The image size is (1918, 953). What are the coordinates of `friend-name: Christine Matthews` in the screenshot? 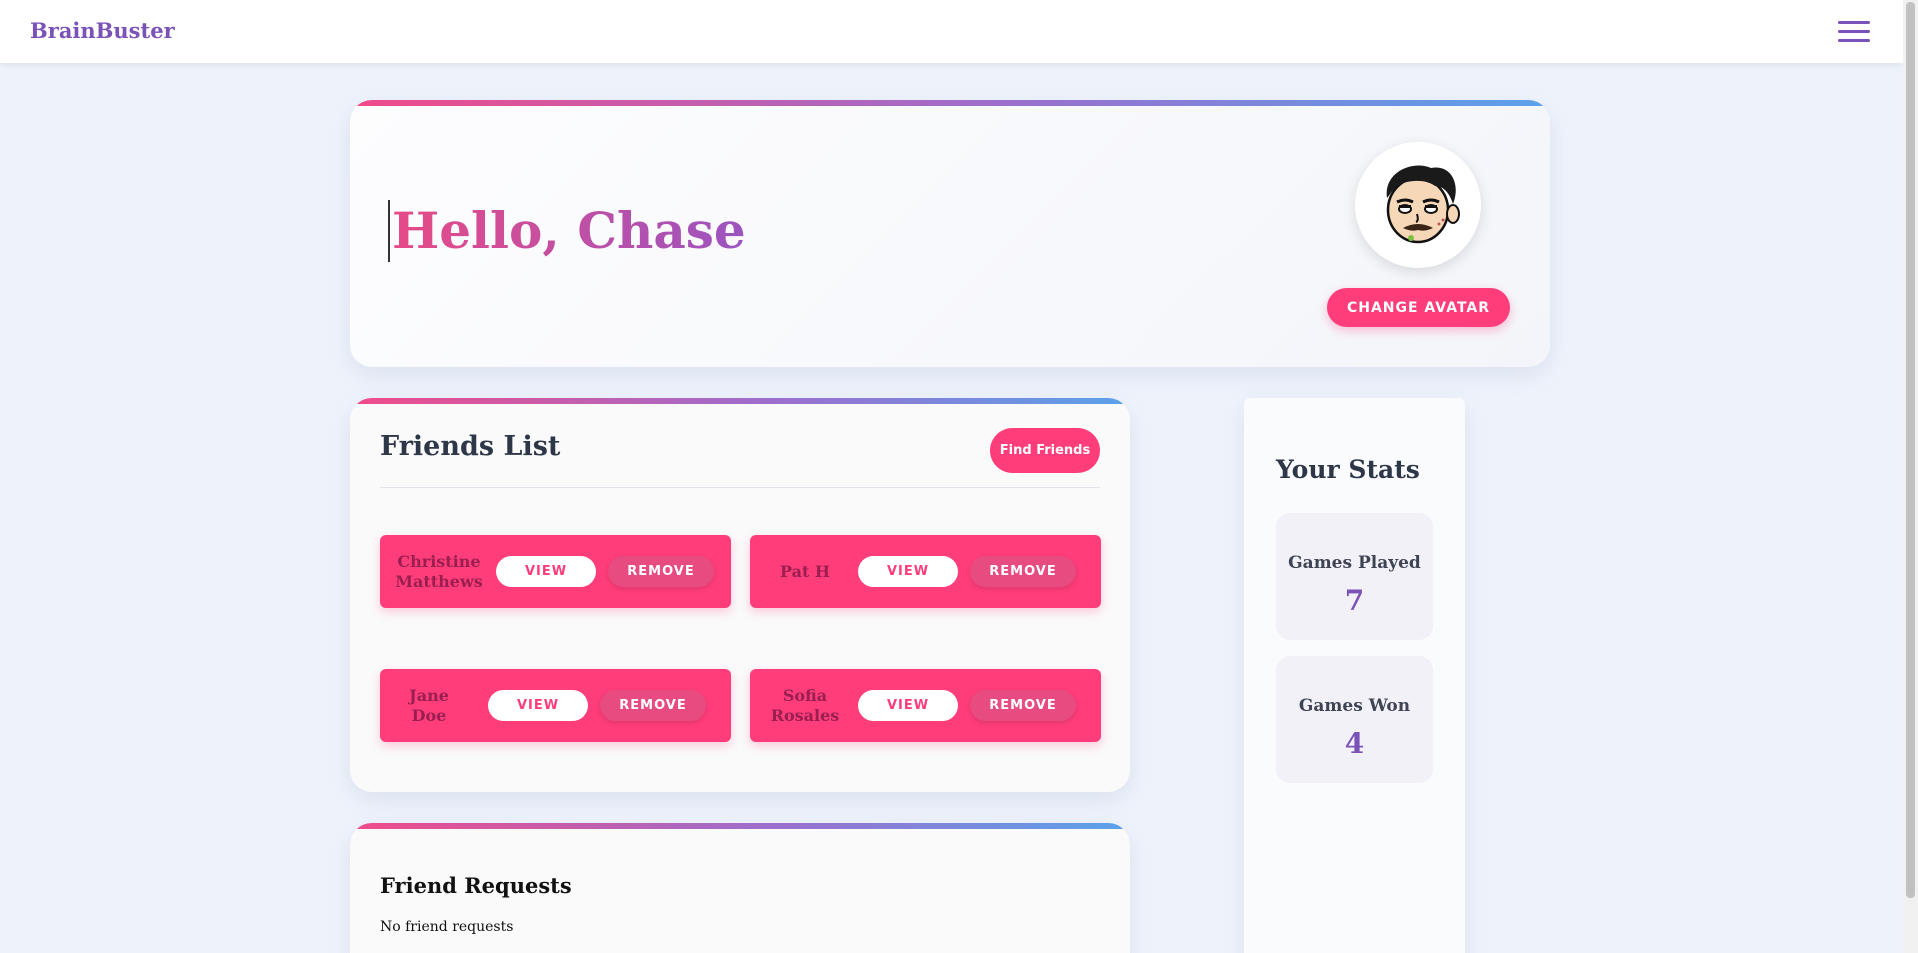 It's located at (439, 571).